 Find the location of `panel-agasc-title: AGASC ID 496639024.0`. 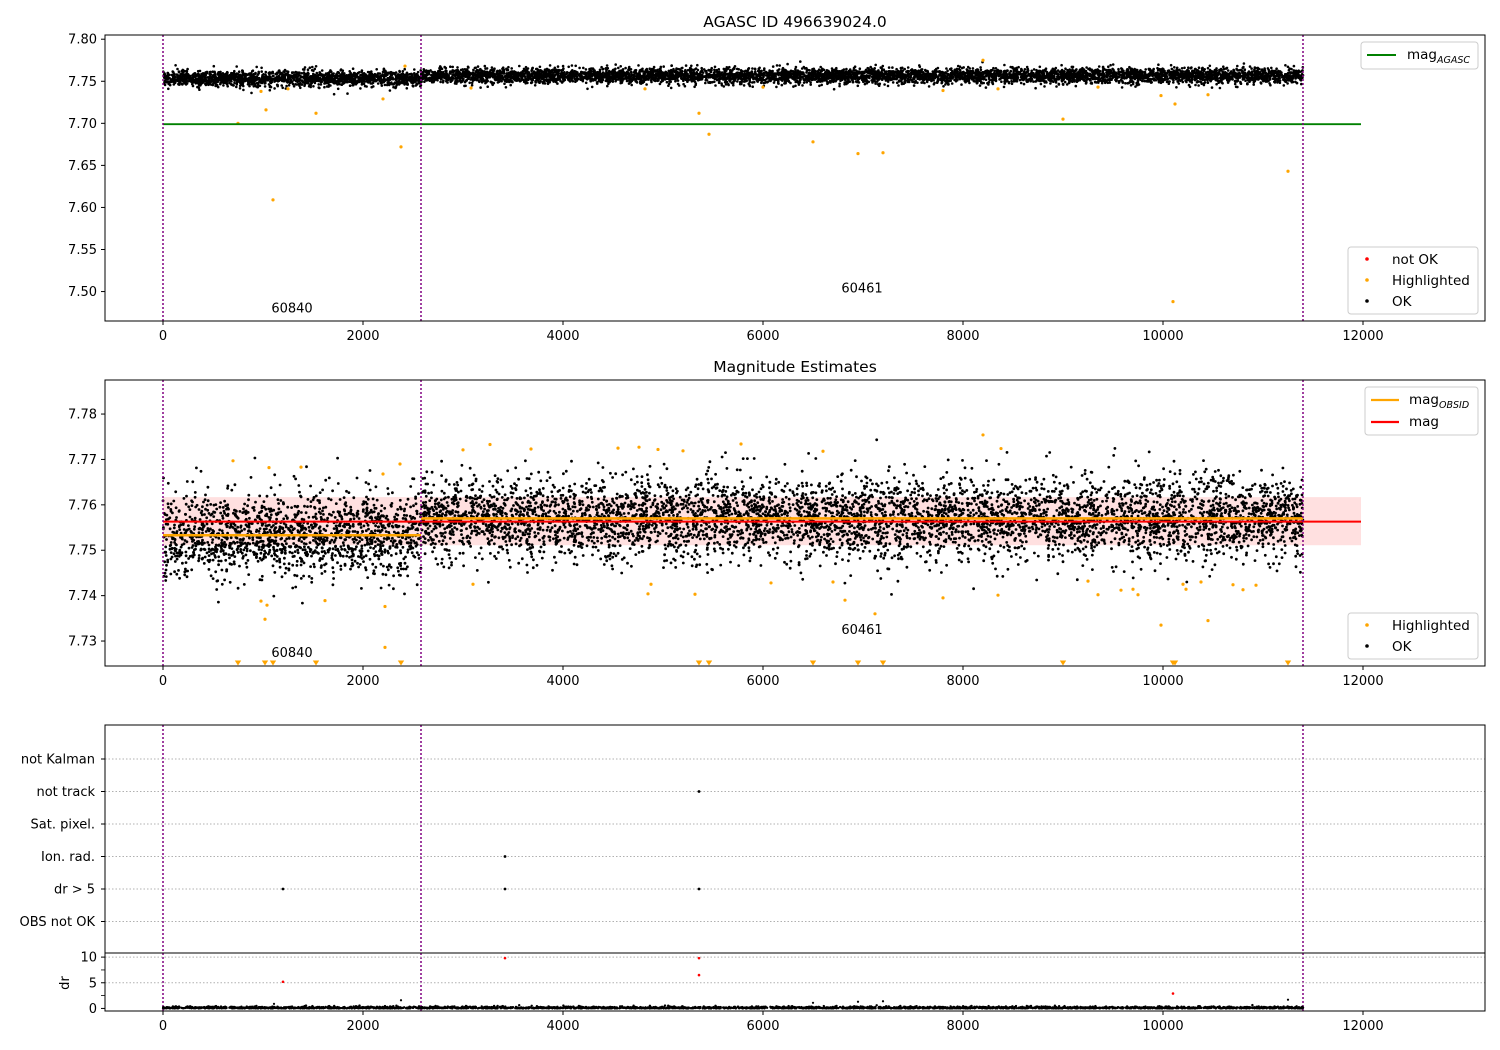

panel-agasc-title: AGASC ID 496639024.0 is located at coordinates (795, 22).